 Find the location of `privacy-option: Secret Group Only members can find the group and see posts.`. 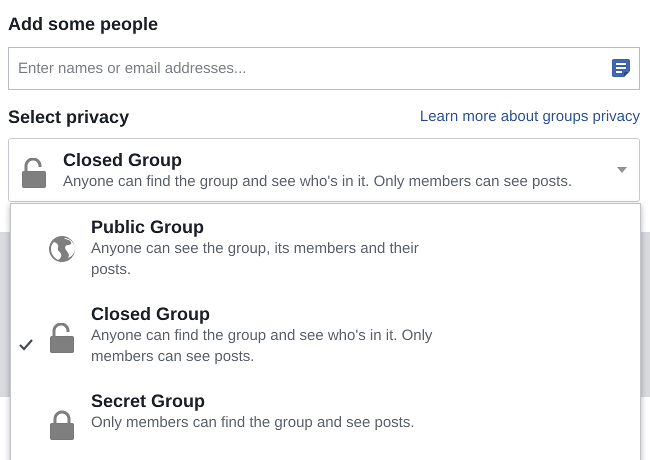

privacy-option: Secret Group Only members can find the group and see posts. is located at coordinates (325, 425).